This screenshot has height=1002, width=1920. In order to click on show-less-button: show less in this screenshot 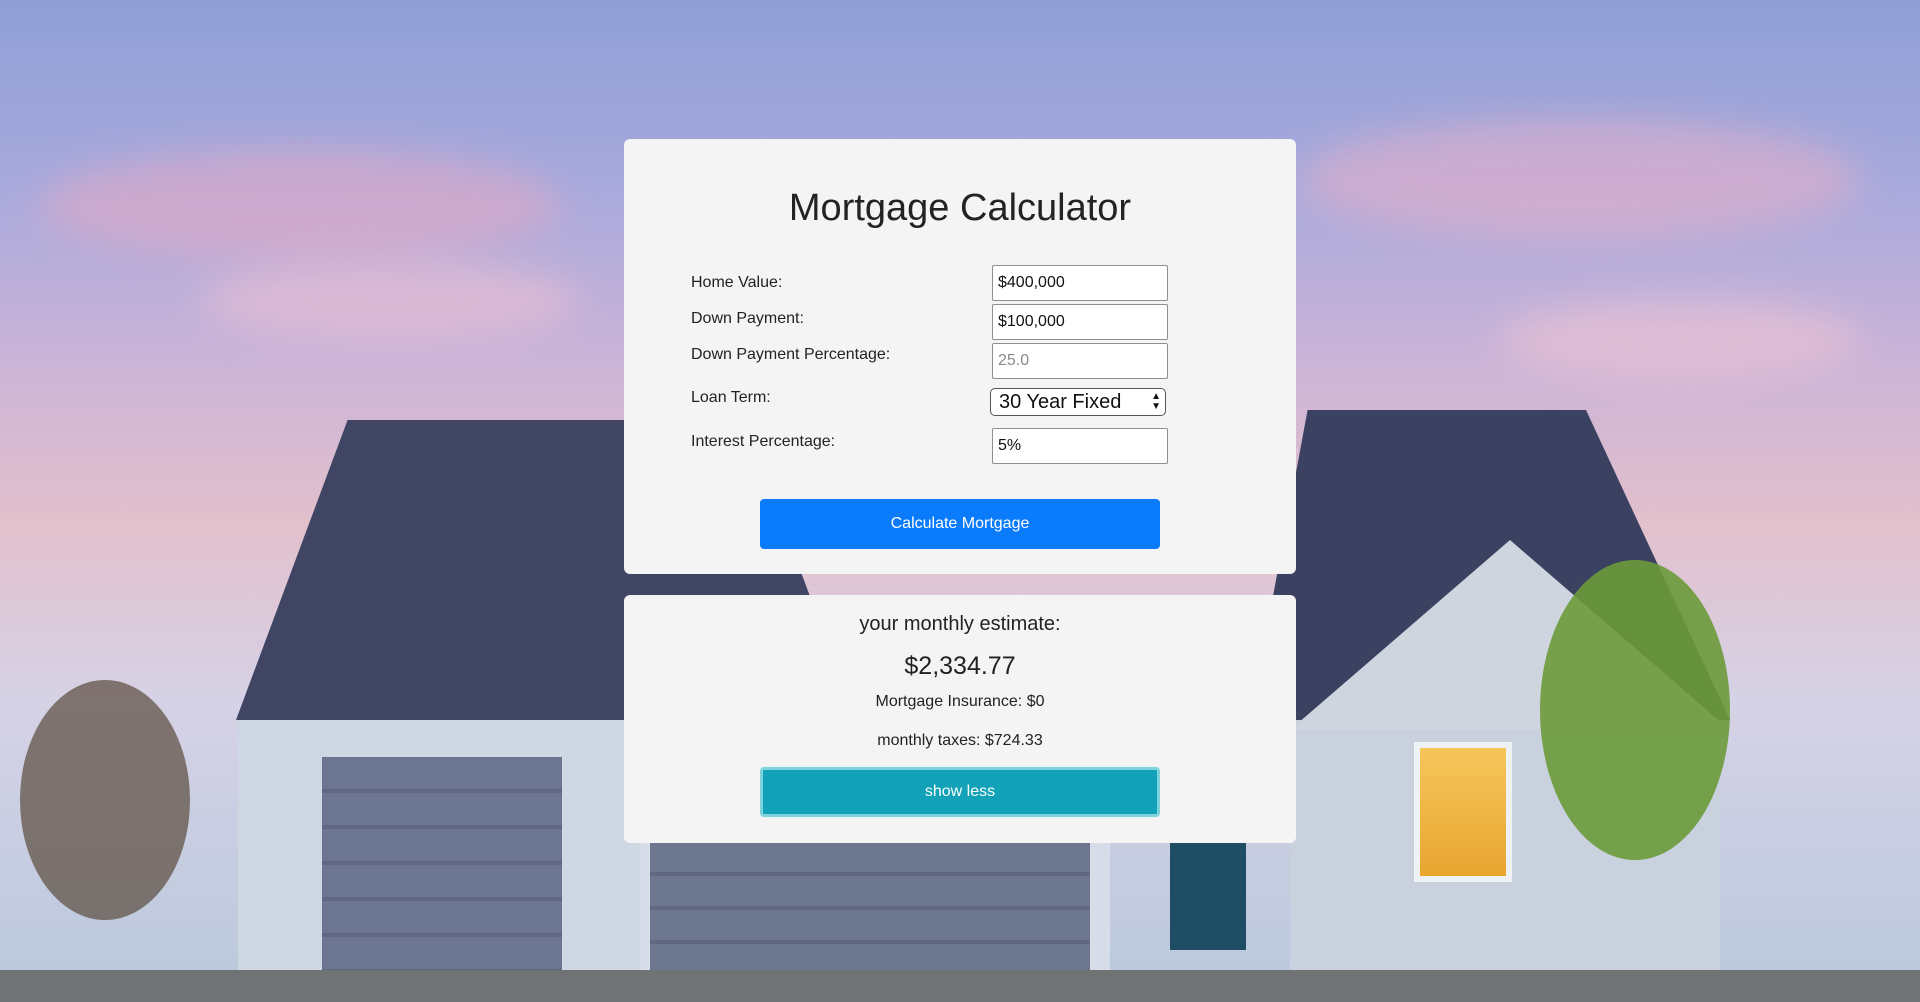, I will do `click(960, 792)`.